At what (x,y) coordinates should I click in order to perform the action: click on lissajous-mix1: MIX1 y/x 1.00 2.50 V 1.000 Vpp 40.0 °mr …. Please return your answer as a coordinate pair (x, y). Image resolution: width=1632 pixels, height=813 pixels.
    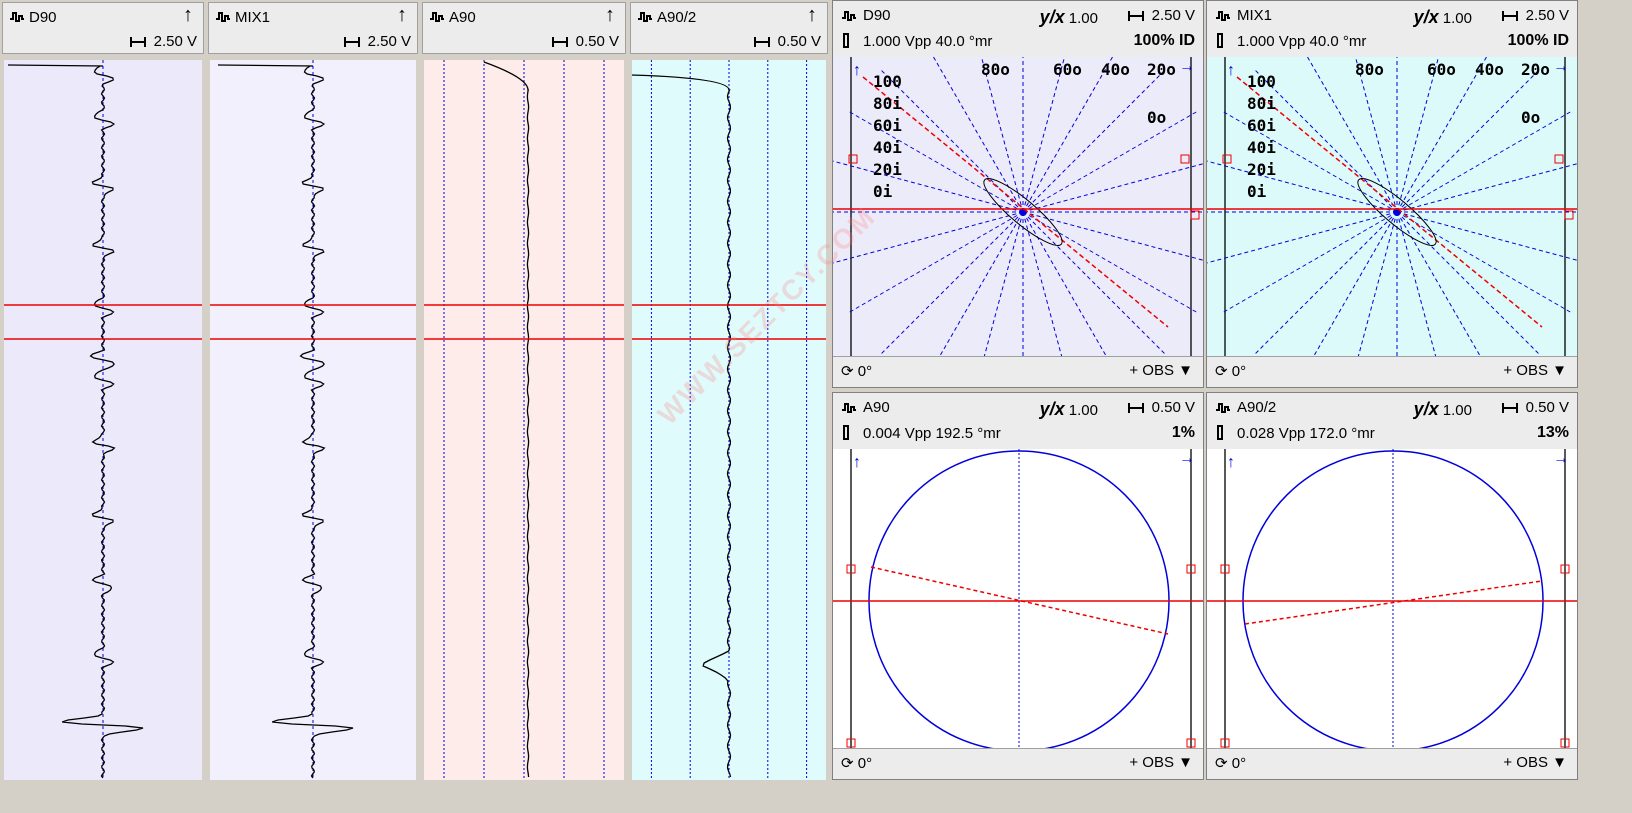
    Looking at the image, I should click on (1392, 194).